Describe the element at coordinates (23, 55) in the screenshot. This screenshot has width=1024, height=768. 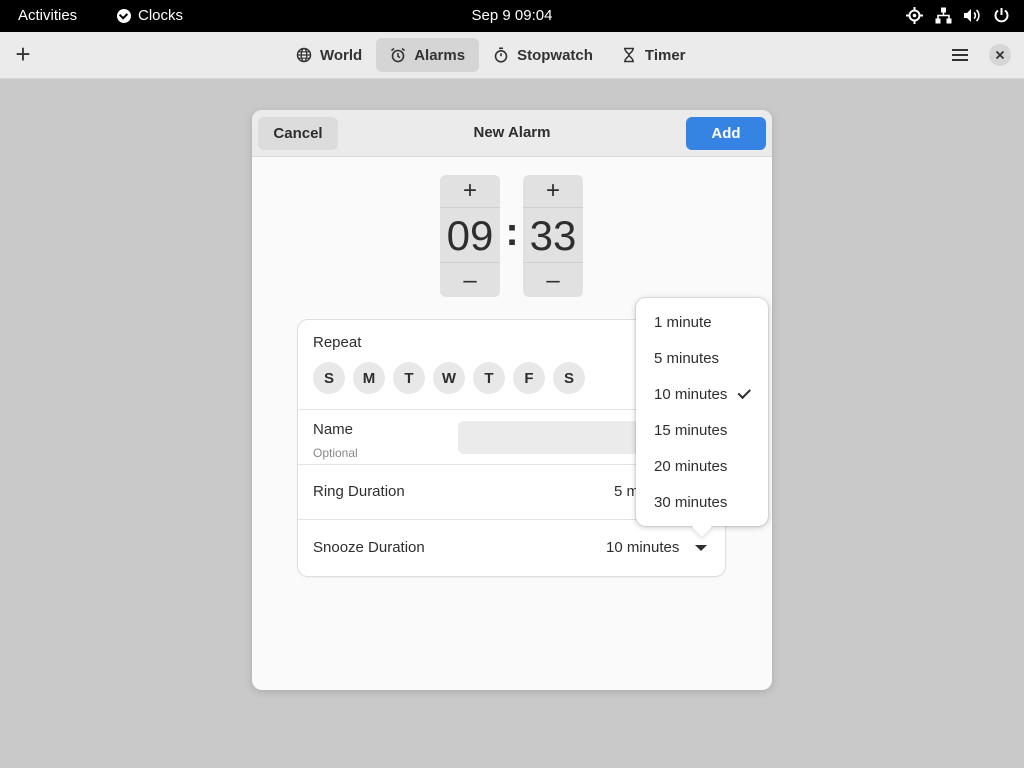
I see `new-alarm-button: +` at that location.